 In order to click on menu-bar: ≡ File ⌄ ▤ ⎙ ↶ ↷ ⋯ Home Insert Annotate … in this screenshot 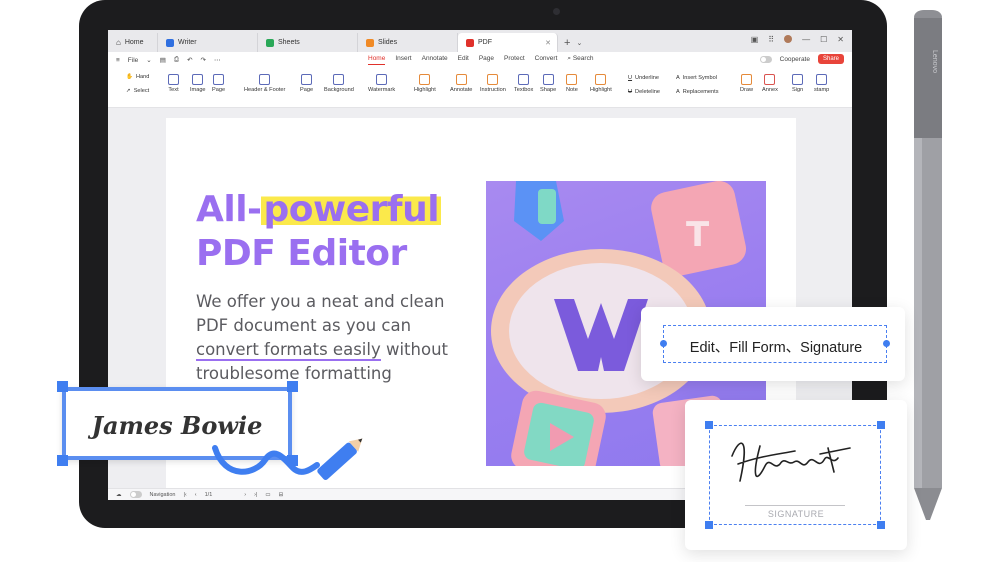, I will do `click(480, 60)`.